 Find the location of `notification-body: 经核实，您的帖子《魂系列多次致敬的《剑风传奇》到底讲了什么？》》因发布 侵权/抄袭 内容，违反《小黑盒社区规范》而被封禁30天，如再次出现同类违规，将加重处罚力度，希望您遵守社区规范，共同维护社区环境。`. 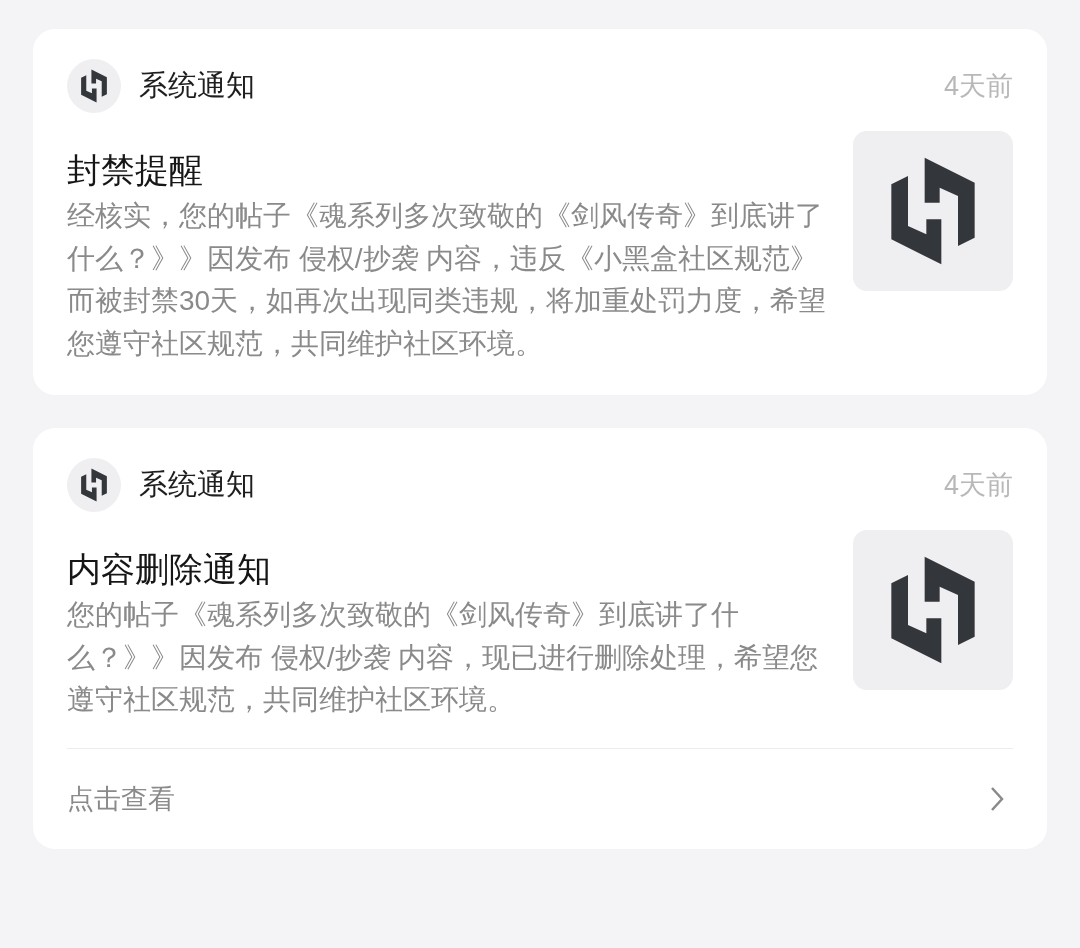

notification-body: 经核实，您的帖子《魂系列多次致敬的《剑风传奇》到底讲了什么？》》因发布 侵权/抄袭 内容，违反《小黑盒社区规范》而被封禁30天，如再次出现同类违规，将加重处罚力度，希望您遵守社区规范，共同维护社区环境。 is located at coordinates (447, 280).